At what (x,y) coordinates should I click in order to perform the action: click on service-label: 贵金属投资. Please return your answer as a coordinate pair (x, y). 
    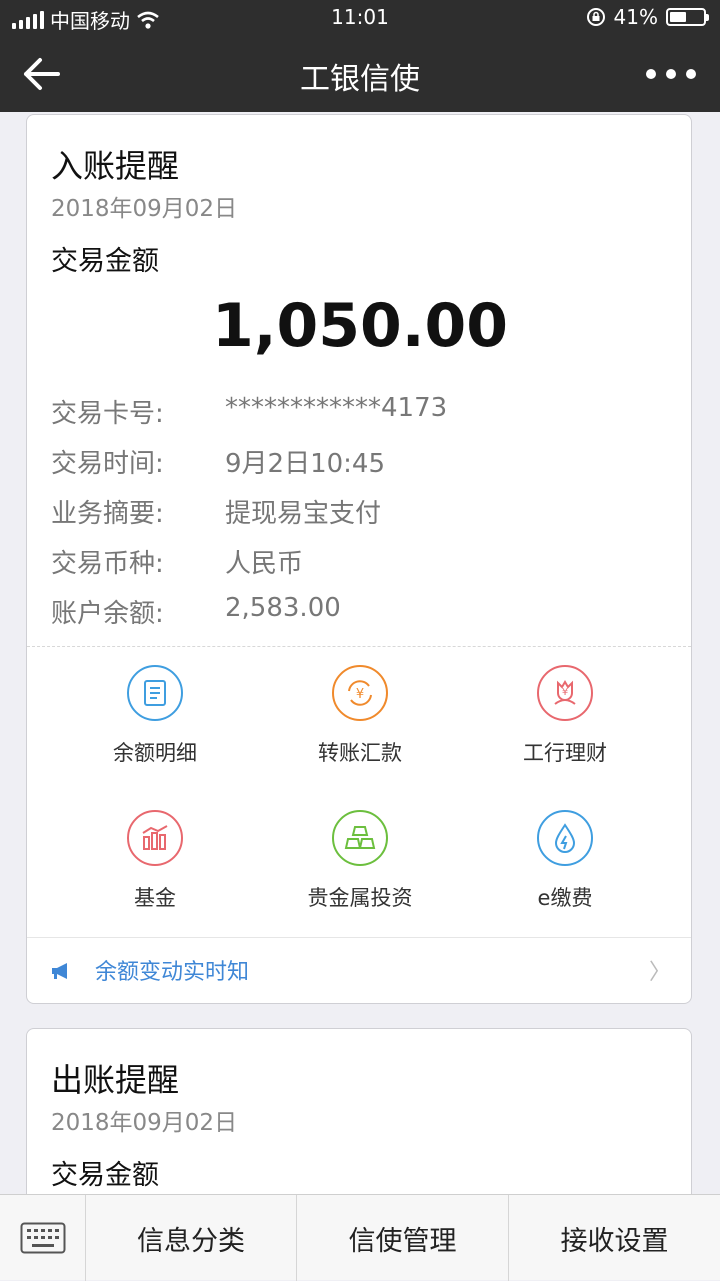
    Looking at the image, I should click on (360, 898).